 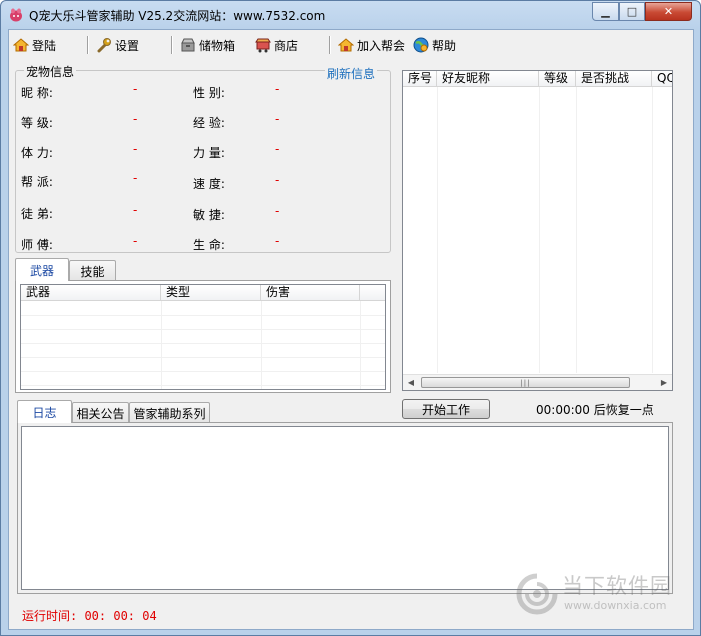 I want to click on minimize-icon: ▁, so click(x=605, y=11).